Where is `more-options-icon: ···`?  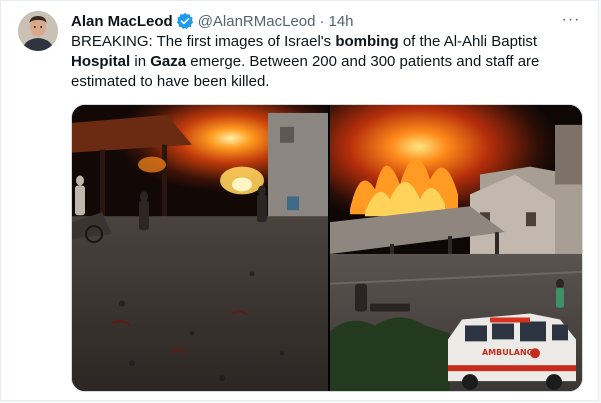
more-options-icon: ··· is located at coordinates (571, 20).